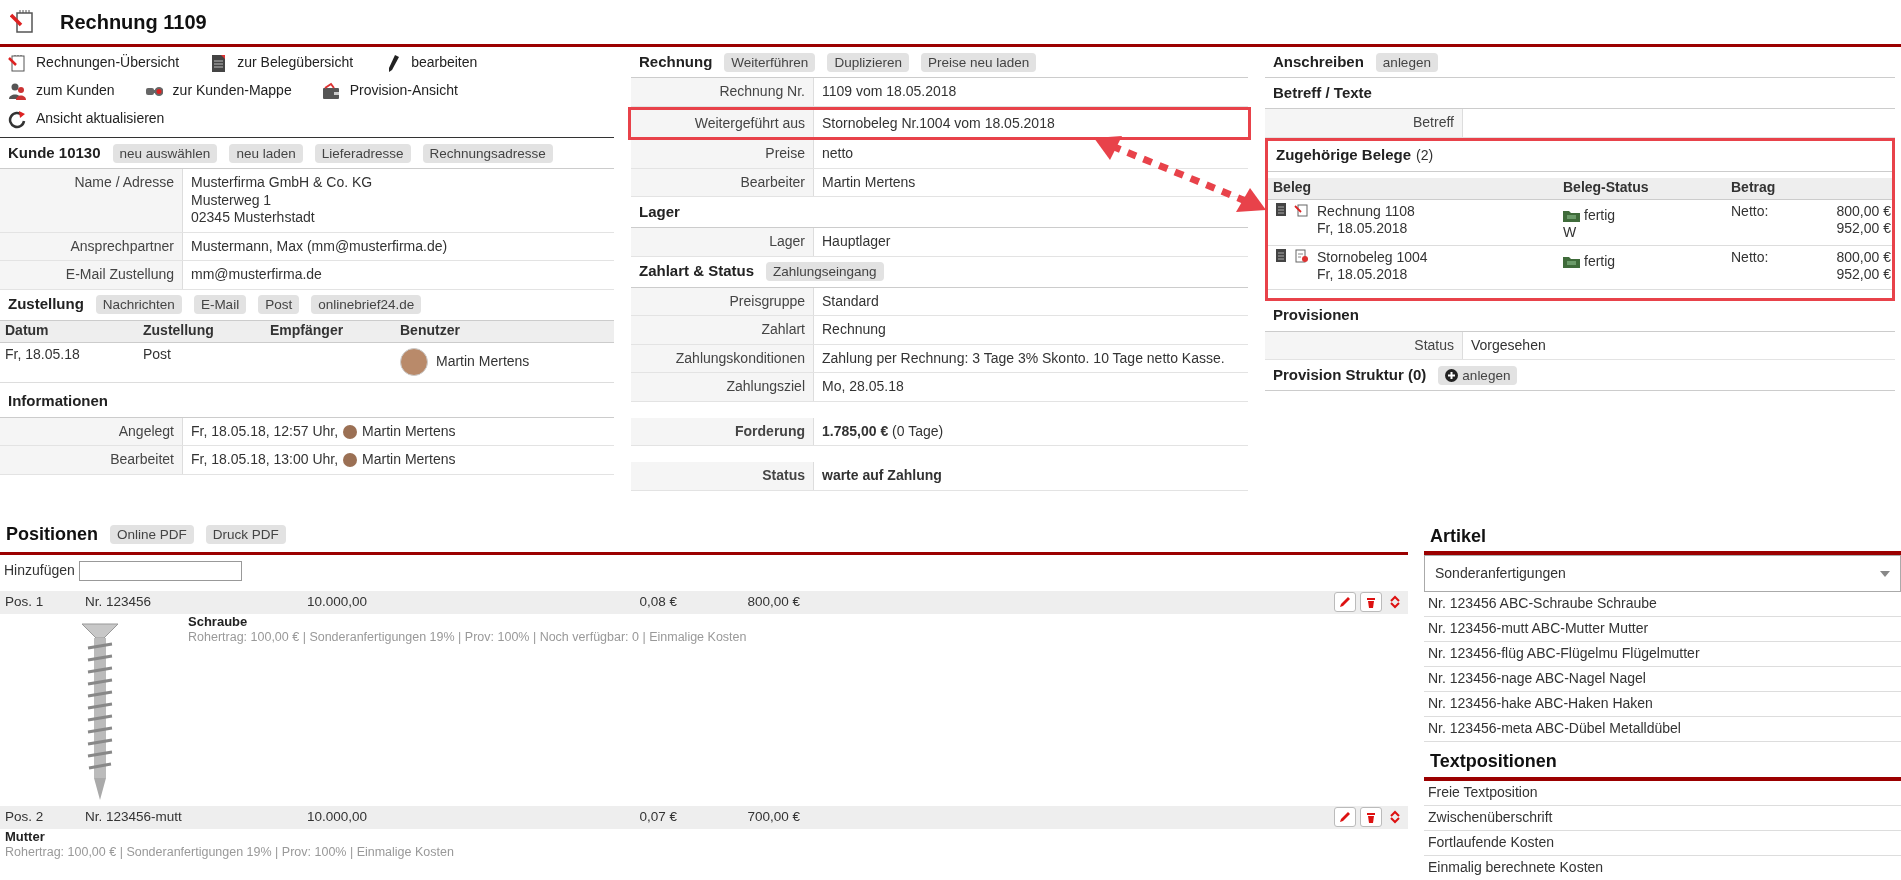  What do you see at coordinates (138, 304) in the screenshot?
I see `section-button: Nachrichten` at bounding box center [138, 304].